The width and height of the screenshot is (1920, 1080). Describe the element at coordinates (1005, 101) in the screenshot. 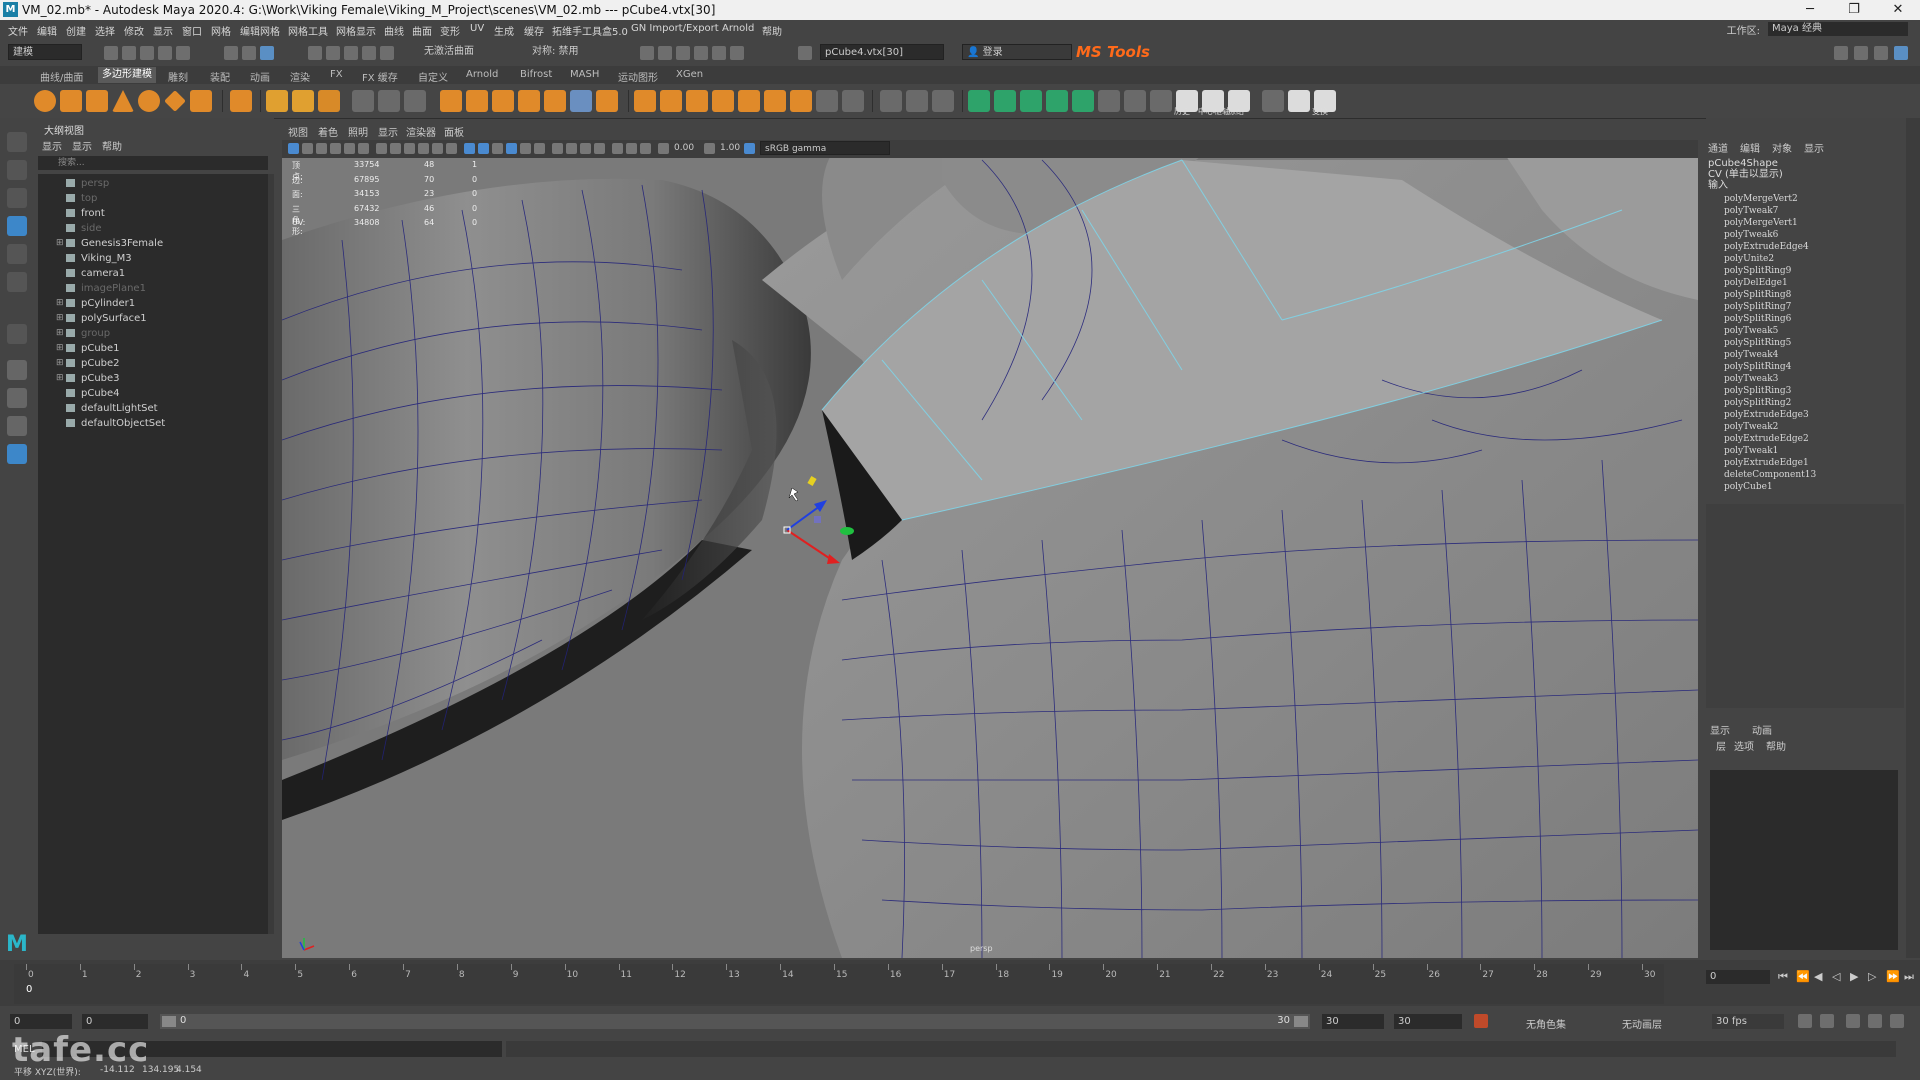

I see `offset-edge-loop-icon` at that location.